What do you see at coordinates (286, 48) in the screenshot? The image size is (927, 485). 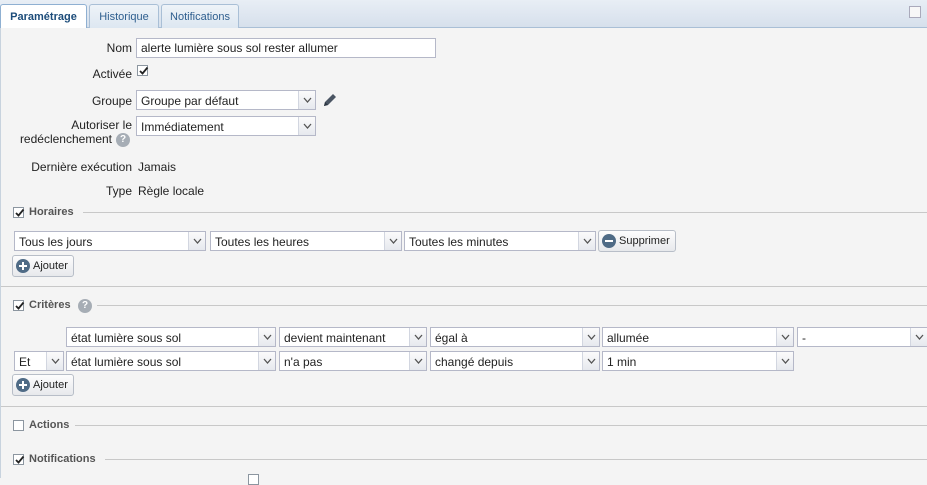 I see `name-input` at bounding box center [286, 48].